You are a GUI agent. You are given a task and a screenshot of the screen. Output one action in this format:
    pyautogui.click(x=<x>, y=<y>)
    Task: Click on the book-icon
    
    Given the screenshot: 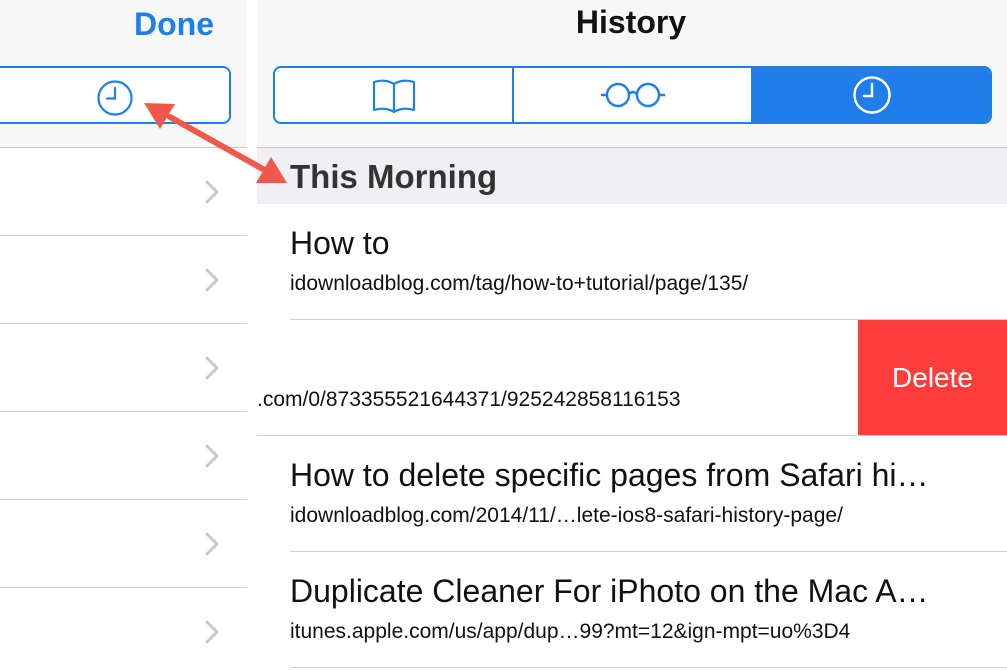 What is the action you would take?
    pyautogui.click(x=393, y=96)
    